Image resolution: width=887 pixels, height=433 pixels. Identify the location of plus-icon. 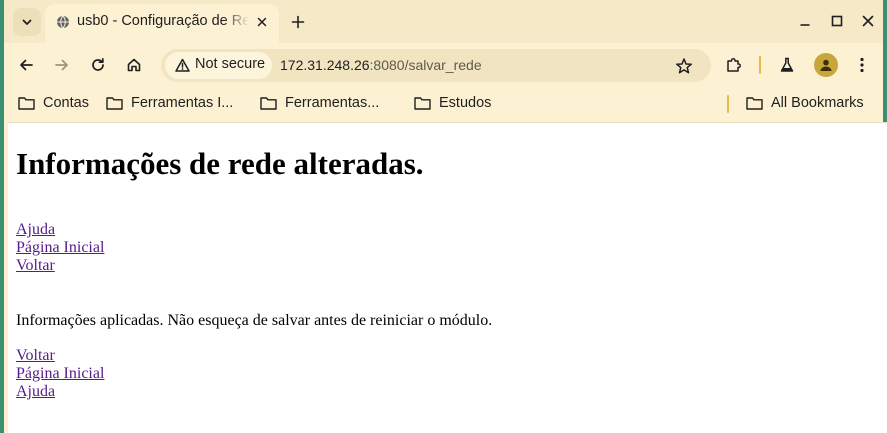
(298, 22).